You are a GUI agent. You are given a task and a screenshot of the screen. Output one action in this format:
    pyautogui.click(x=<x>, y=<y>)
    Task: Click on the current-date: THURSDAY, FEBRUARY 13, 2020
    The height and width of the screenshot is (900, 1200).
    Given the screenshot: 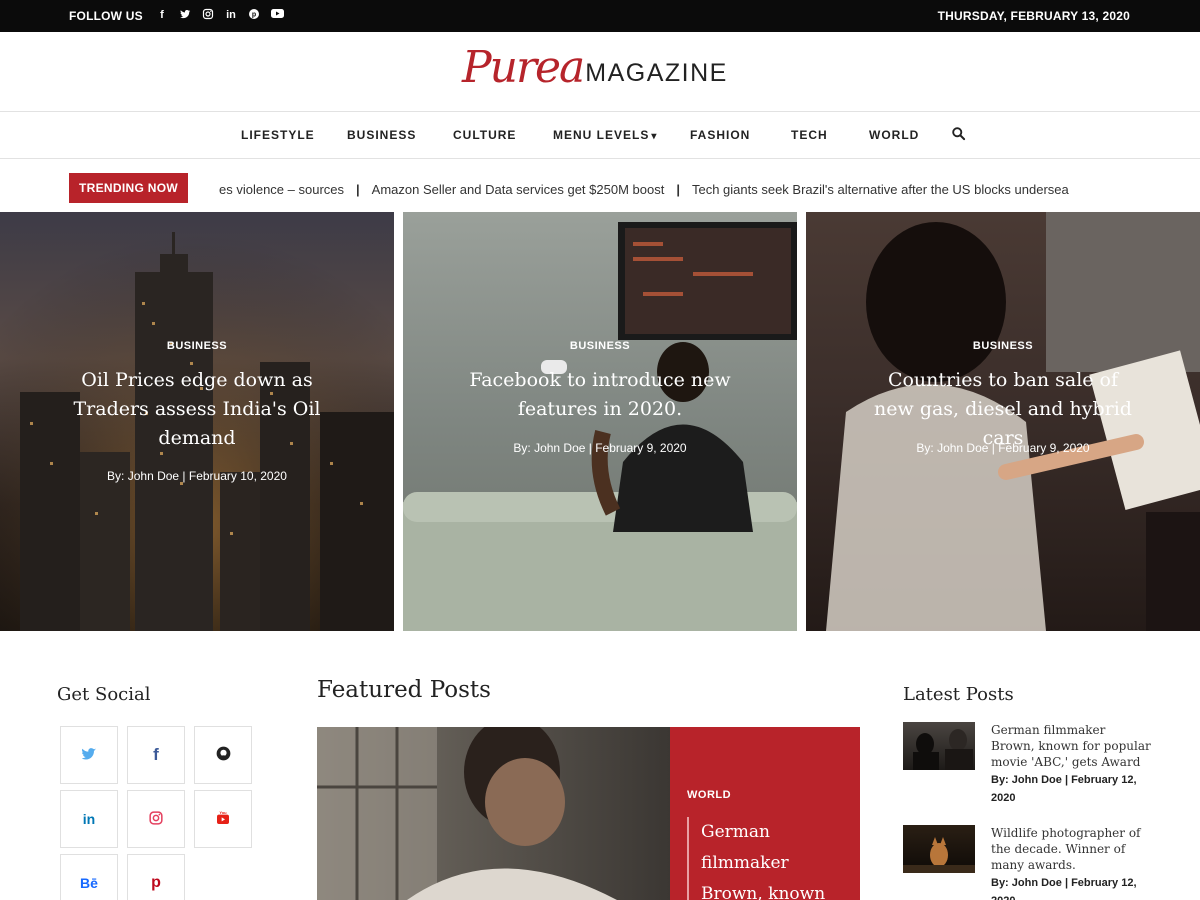 What is the action you would take?
    pyautogui.click(x=1033, y=16)
    